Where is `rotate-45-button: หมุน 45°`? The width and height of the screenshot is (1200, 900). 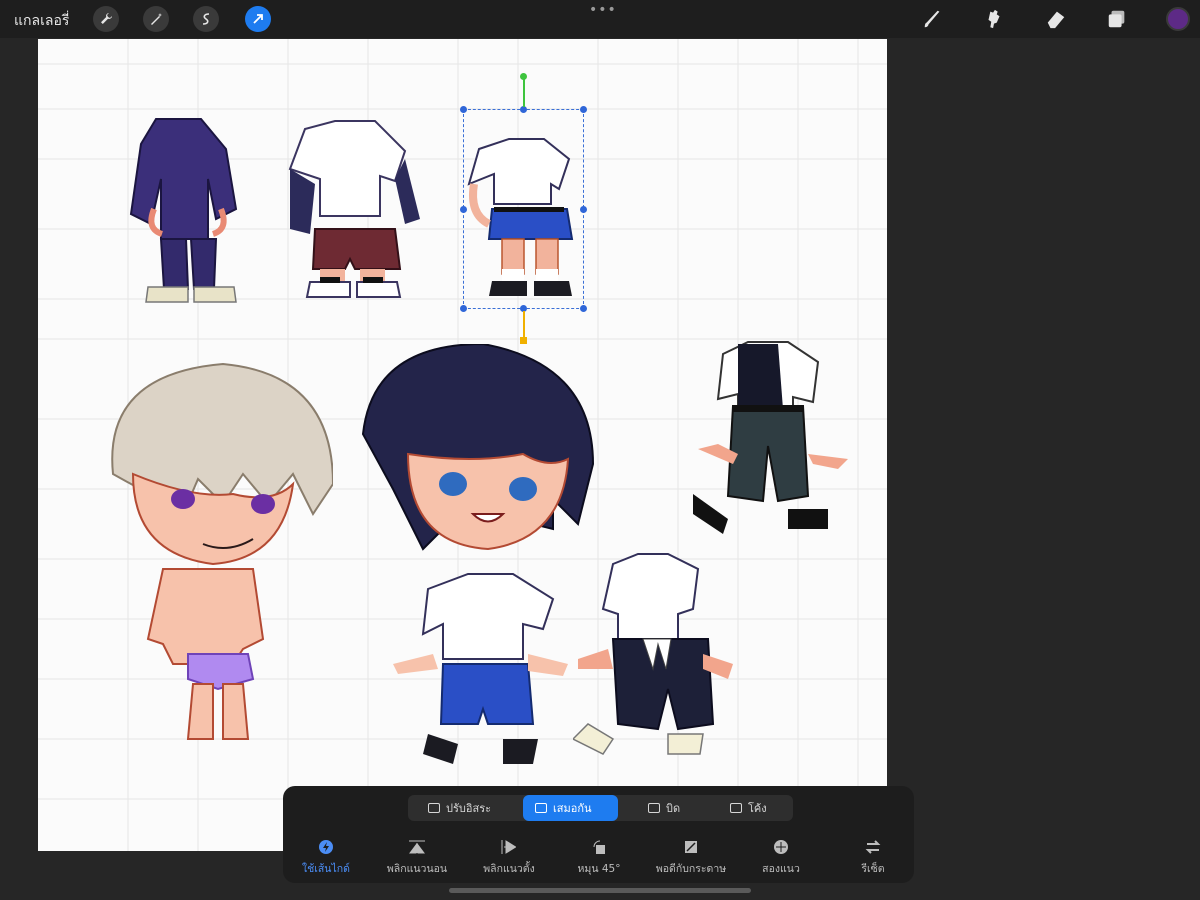
rotate-45-button: หมุน 45° is located at coordinates (599, 857).